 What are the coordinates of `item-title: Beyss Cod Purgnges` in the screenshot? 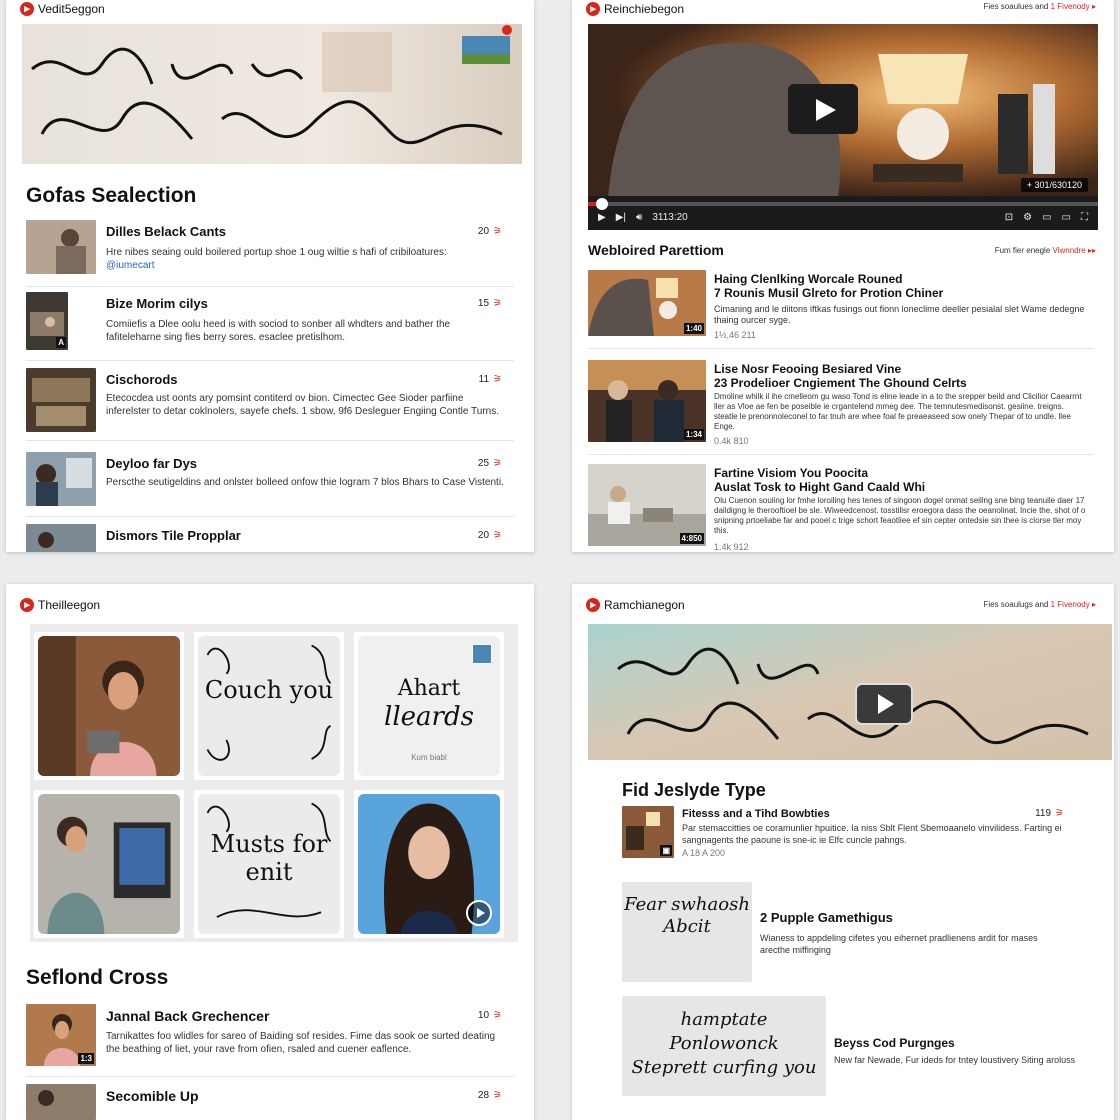 It's located at (894, 1043).